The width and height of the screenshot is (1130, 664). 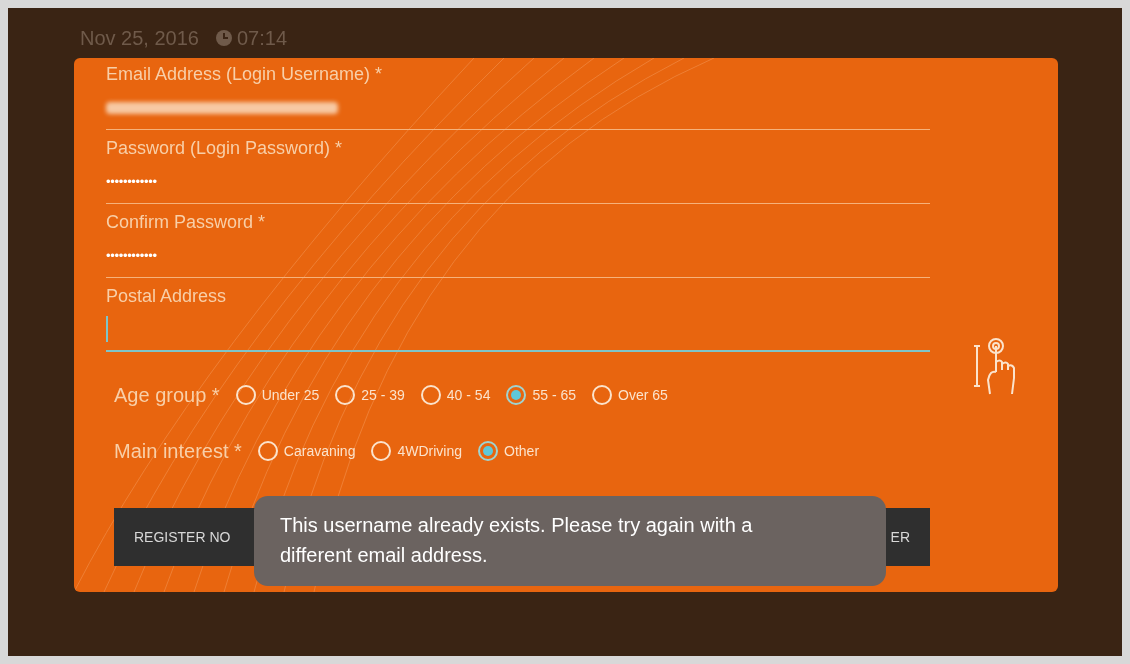 I want to click on group-label: Main interest *, so click(x=178, y=451).